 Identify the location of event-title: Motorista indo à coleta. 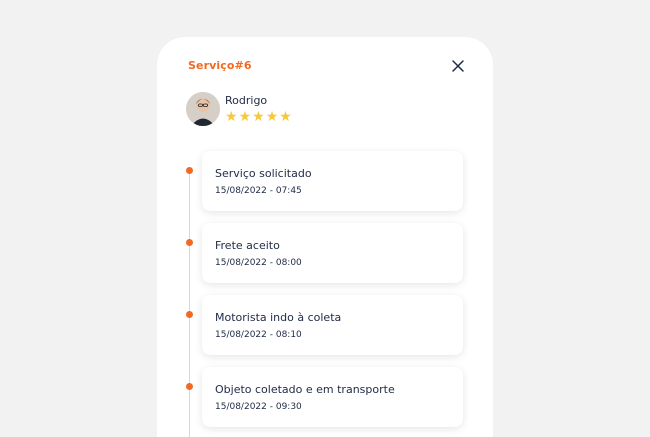
(278, 317).